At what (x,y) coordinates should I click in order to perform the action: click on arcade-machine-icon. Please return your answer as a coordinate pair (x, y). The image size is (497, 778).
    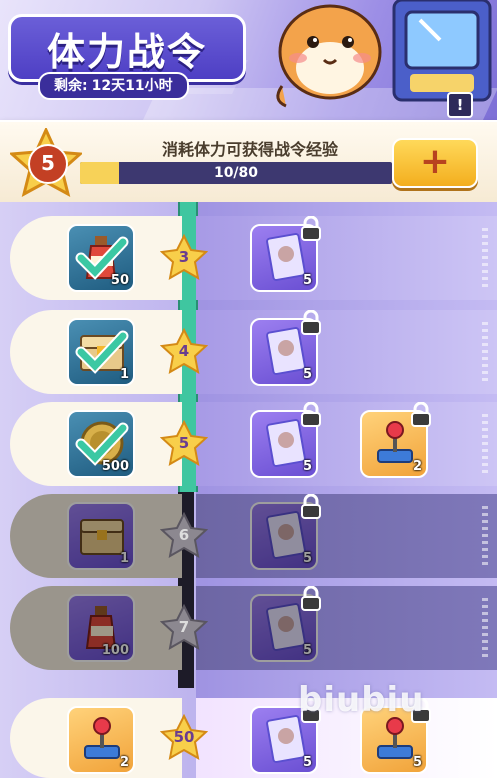
    Looking at the image, I should click on (442, 51).